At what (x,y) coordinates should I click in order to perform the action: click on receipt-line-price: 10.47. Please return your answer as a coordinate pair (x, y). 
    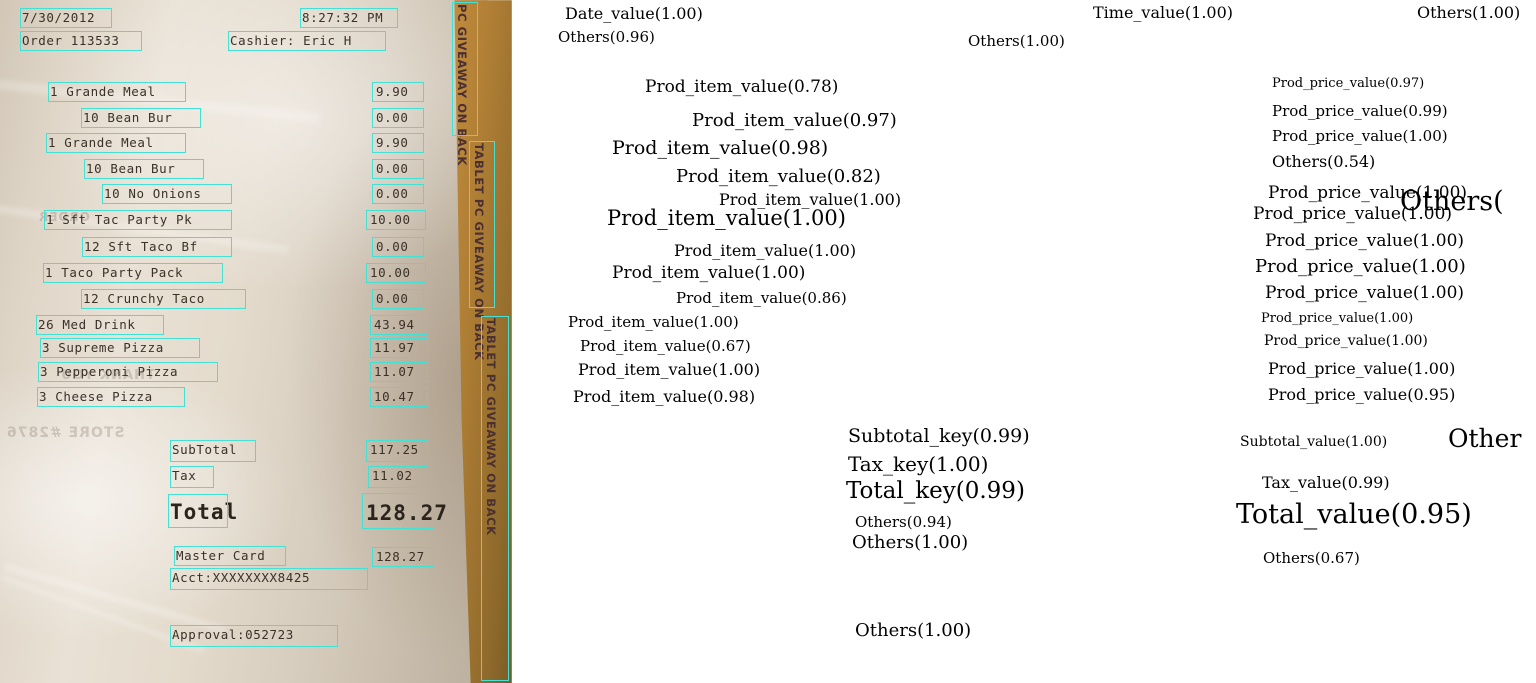
    Looking at the image, I should click on (394, 396).